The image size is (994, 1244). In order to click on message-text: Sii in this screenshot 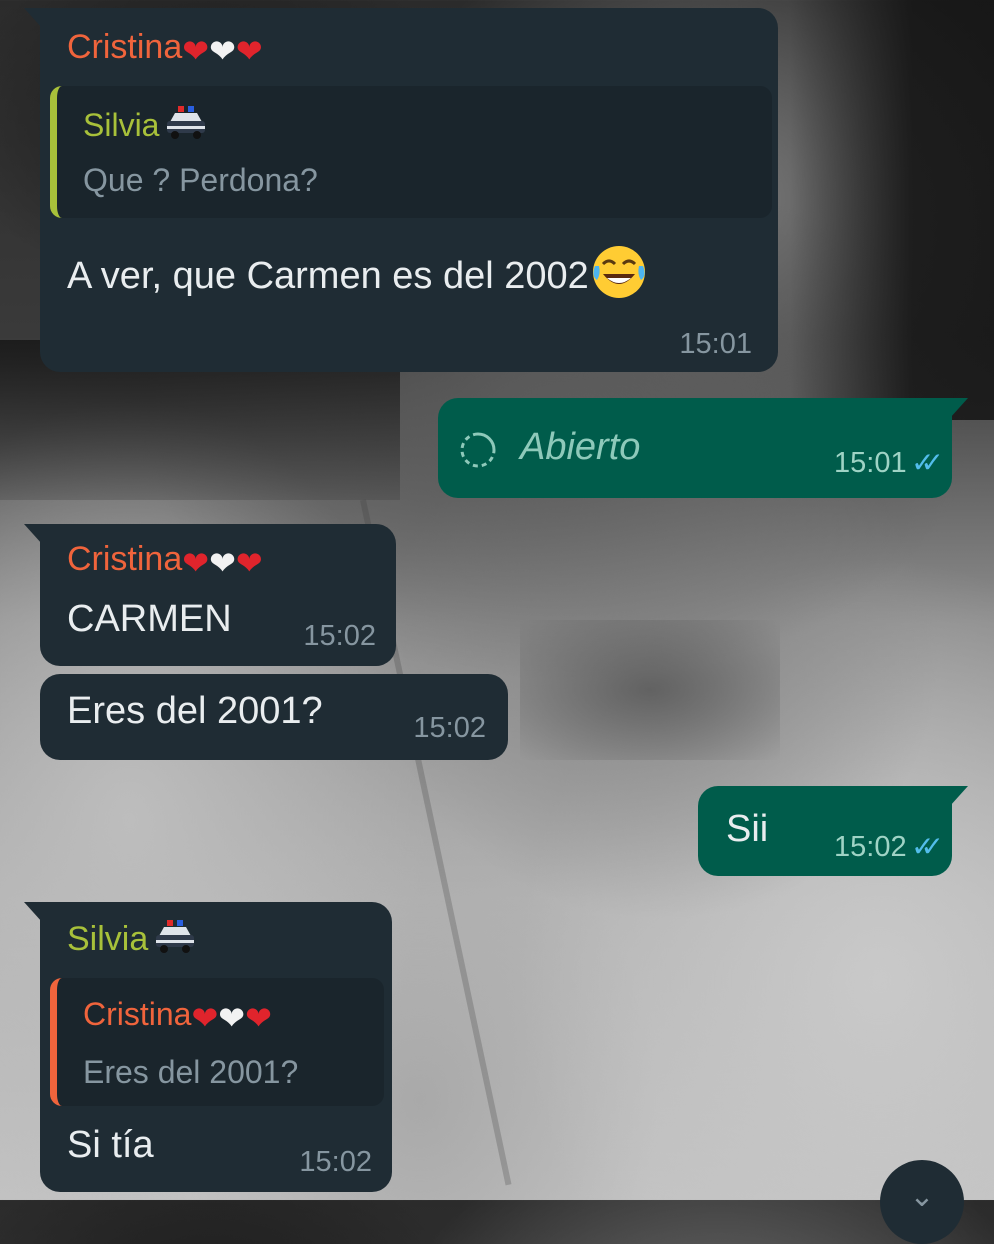, I will do `click(747, 829)`.